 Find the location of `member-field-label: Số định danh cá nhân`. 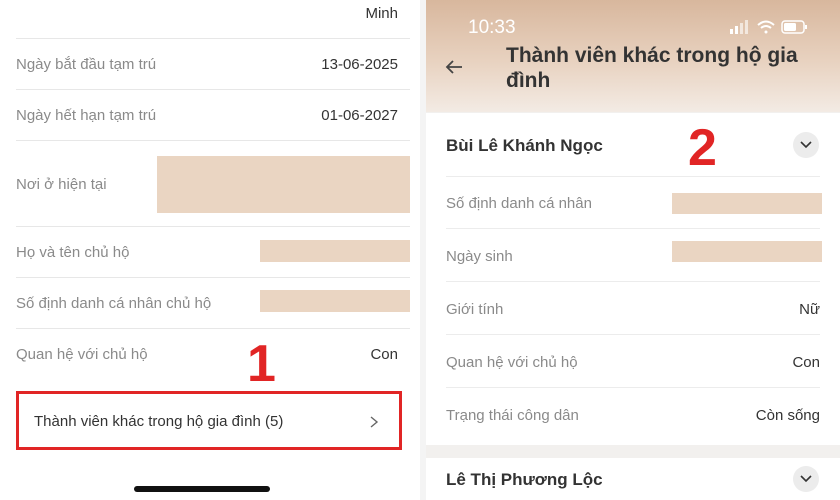

member-field-label: Số định danh cá nhân is located at coordinates (519, 203).